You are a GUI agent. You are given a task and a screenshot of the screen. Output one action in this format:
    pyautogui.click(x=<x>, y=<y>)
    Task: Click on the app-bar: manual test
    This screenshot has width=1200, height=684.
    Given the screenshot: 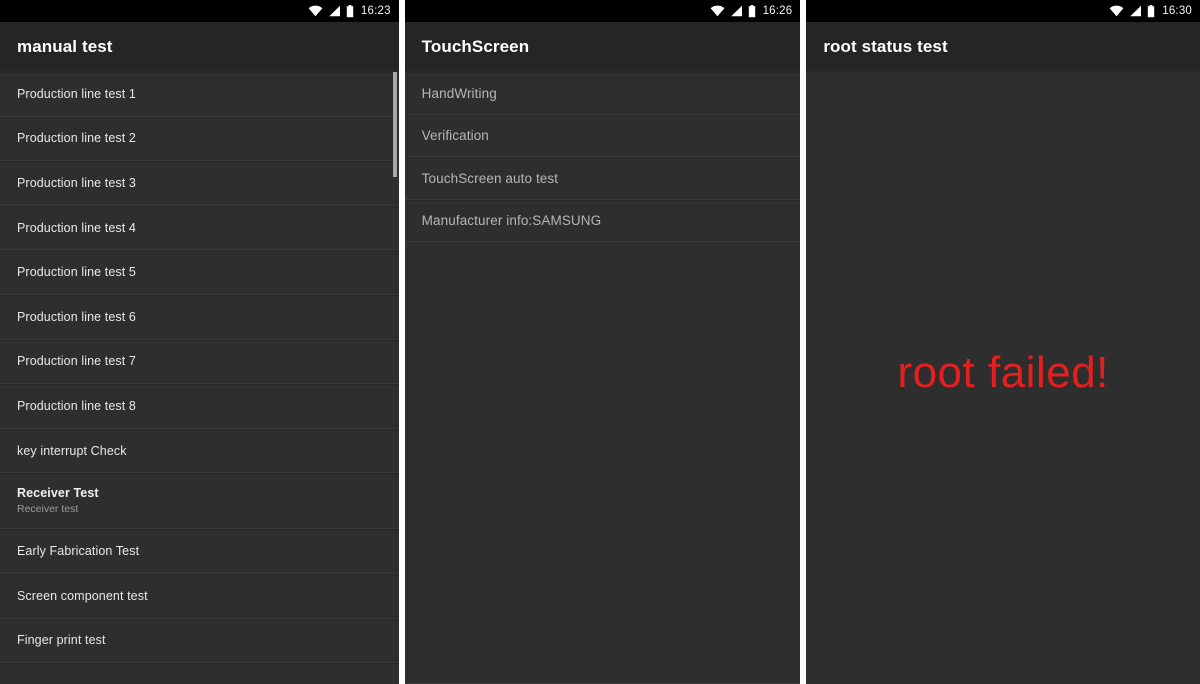 What is the action you would take?
    pyautogui.click(x=199, y=47)
    